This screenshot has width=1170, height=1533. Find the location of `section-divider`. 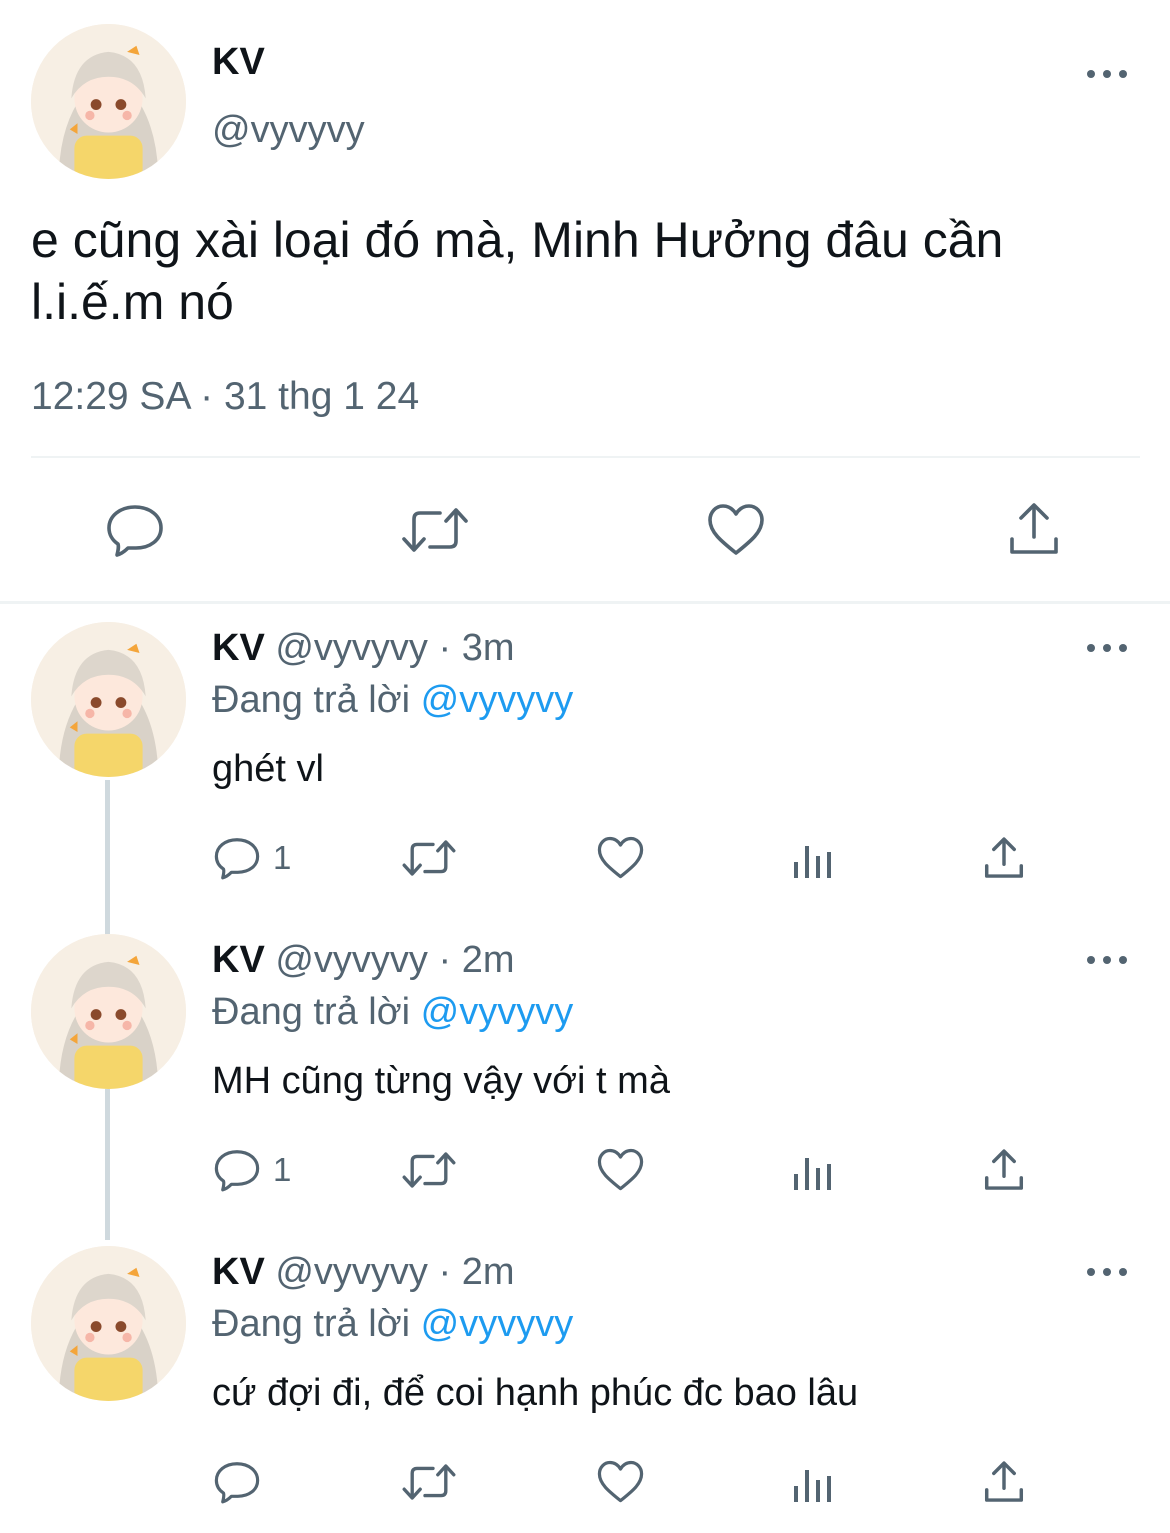

section-divider is located at coordinates (585, 602).